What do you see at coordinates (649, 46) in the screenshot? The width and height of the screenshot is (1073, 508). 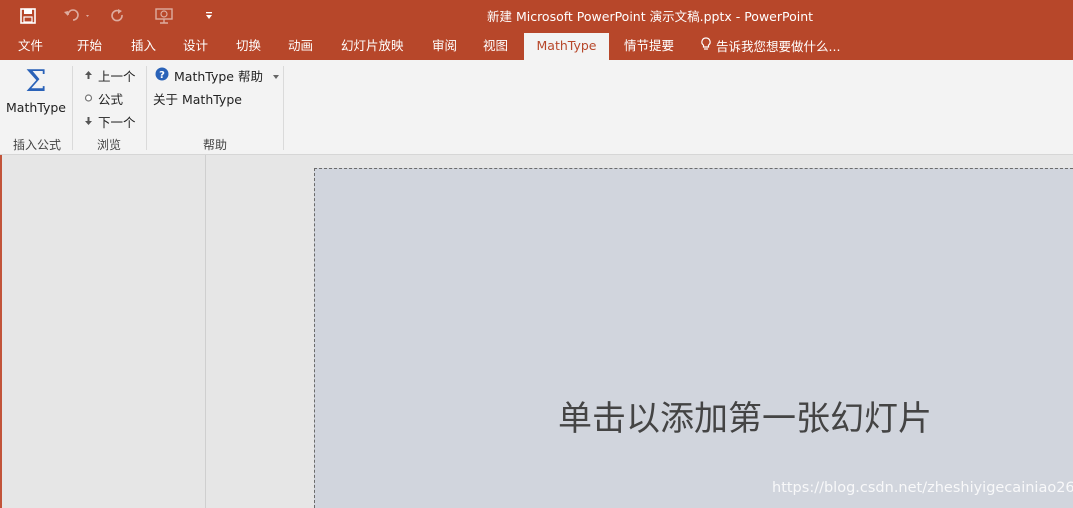 I see `tab-storyboarding: 情节提要` at bounding box center [649, 46].